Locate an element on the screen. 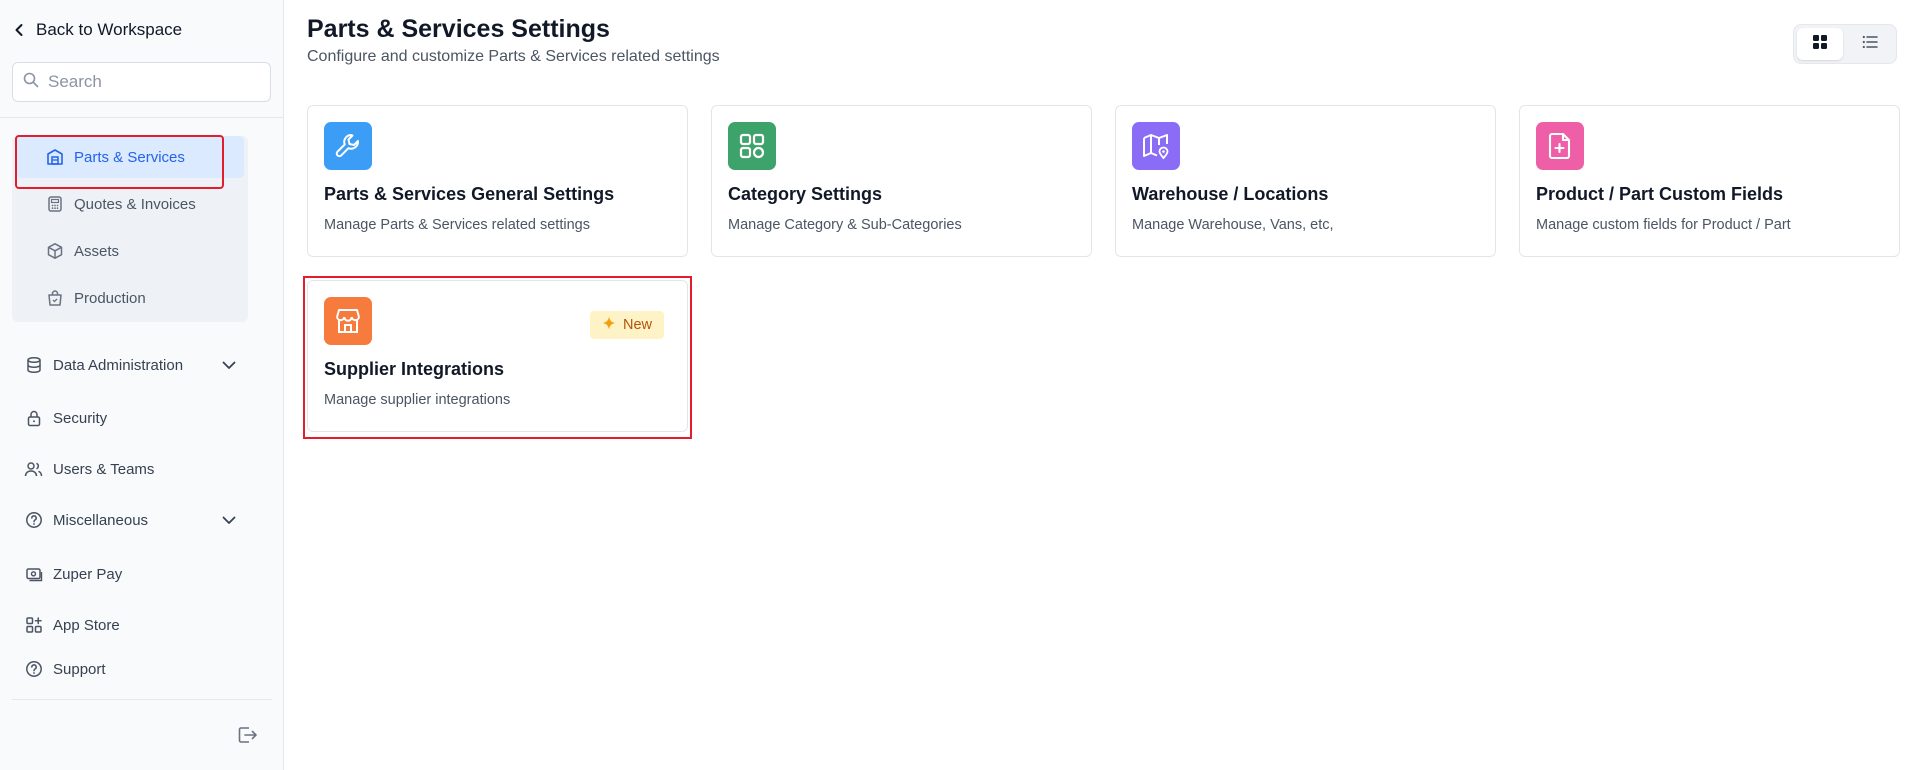  card-title: Product / Part Custom Fields is located at coordinates (1660, 194).